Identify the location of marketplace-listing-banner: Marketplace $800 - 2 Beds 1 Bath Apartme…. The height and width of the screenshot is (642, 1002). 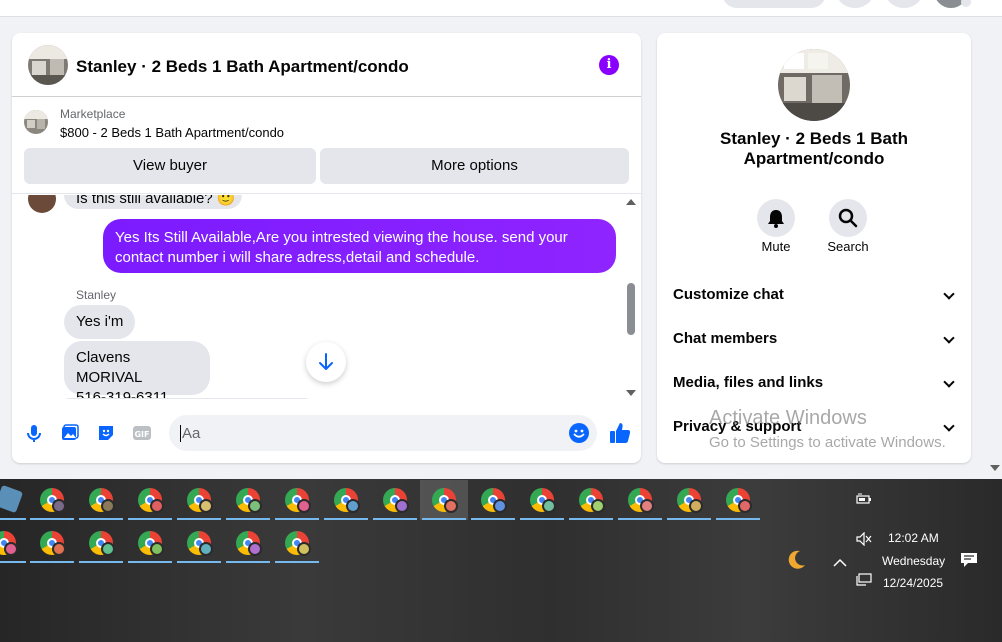
(326, 146).